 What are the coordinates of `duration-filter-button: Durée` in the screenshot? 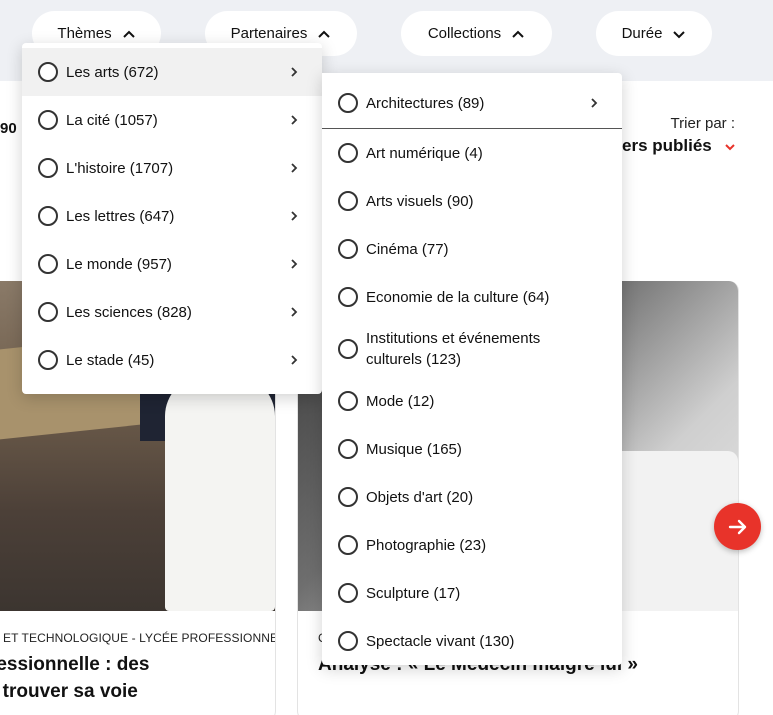 It's located at (654, 33).